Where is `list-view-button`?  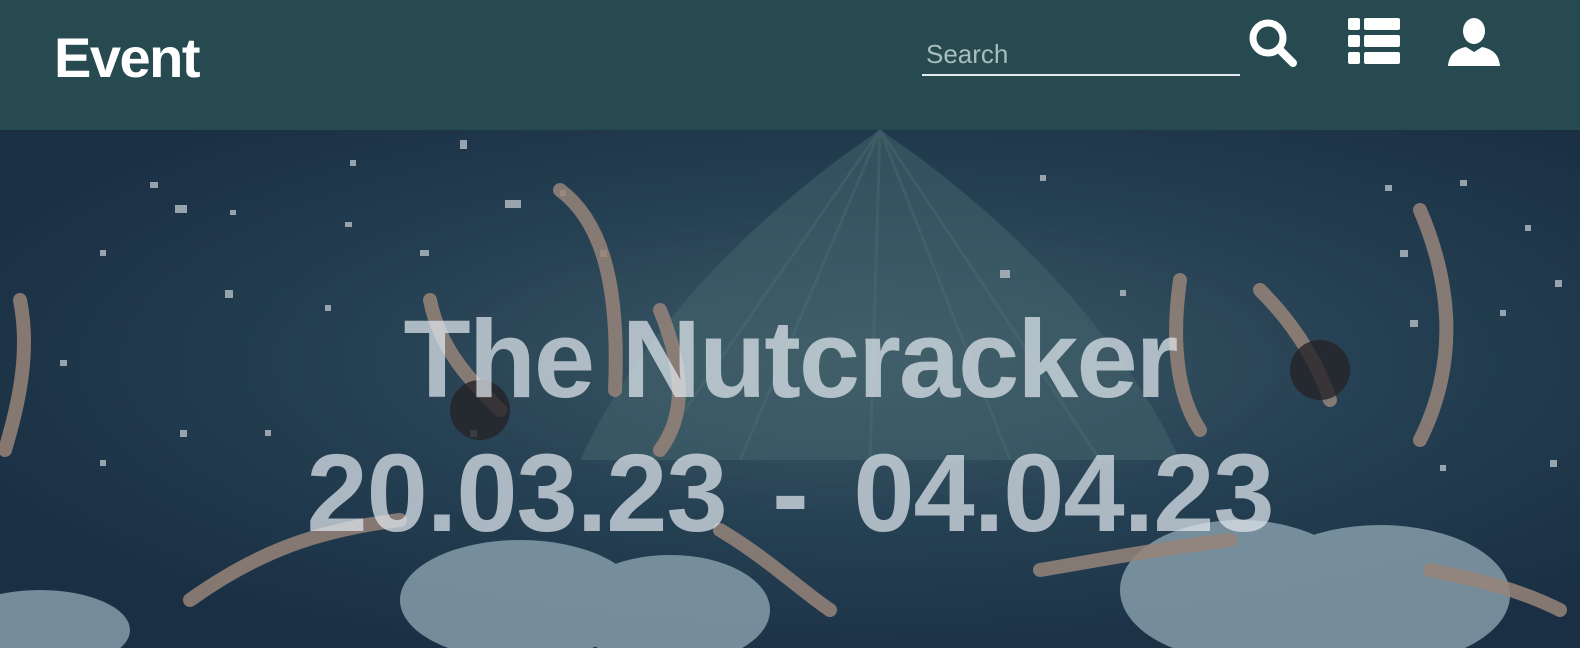
list-view-button is located at coordinates (1374, 42).